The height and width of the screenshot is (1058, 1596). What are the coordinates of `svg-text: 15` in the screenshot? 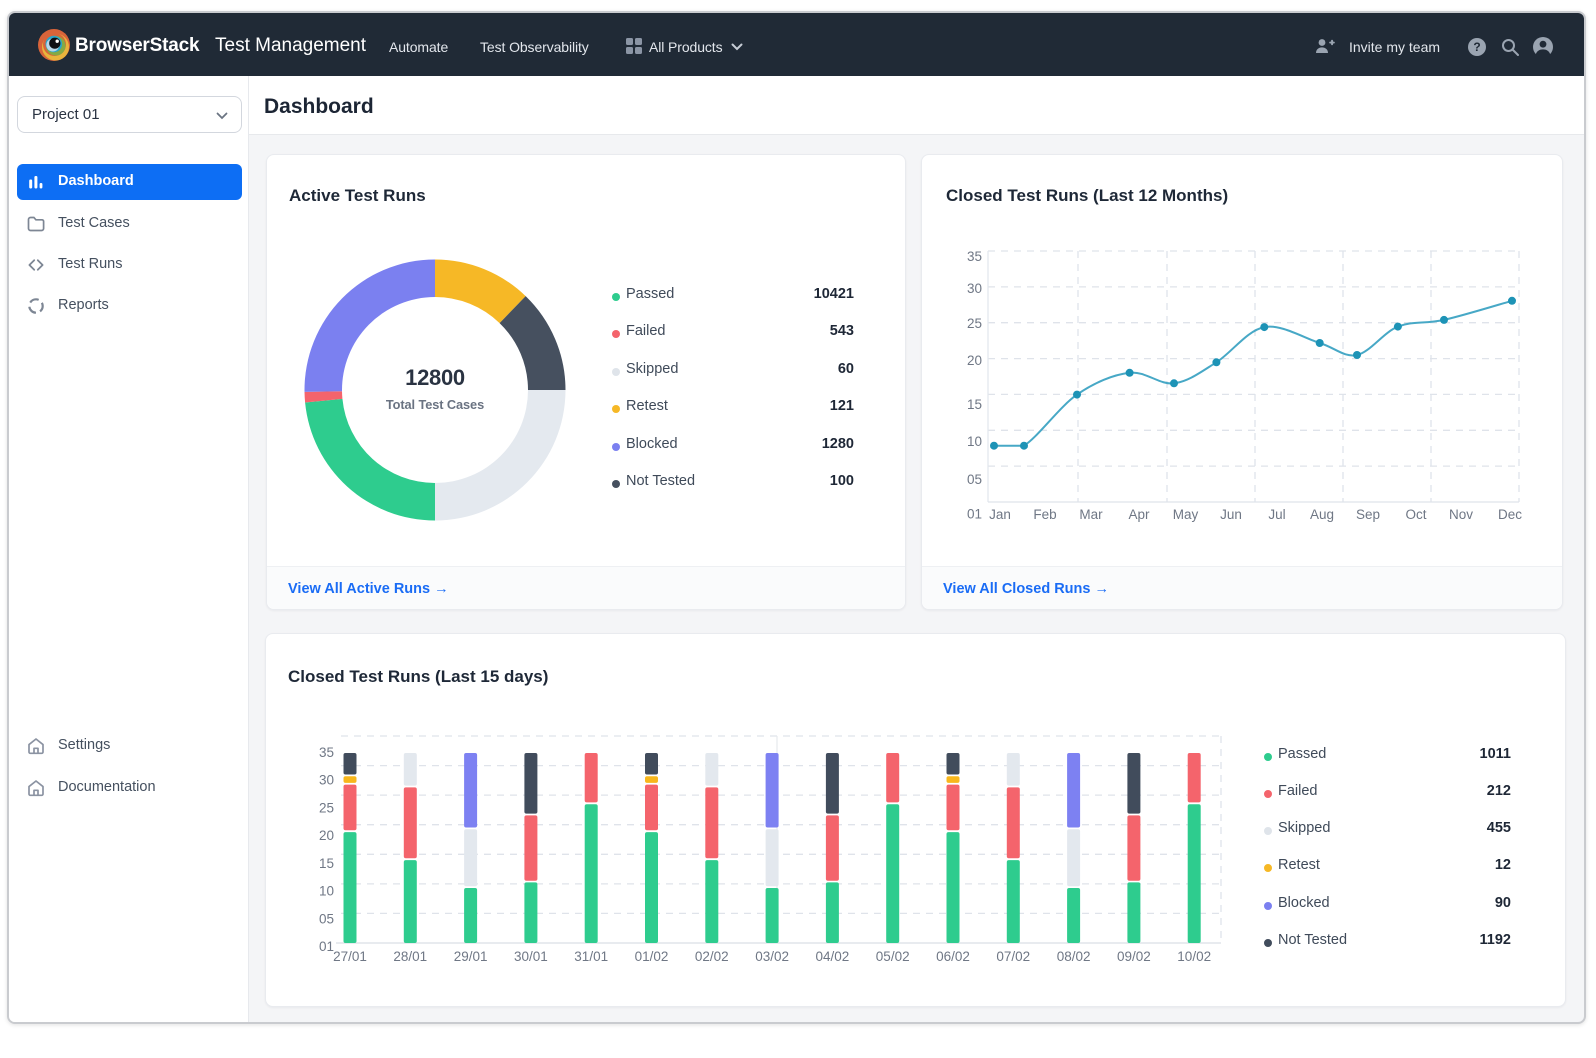 It's located at (974, 404).